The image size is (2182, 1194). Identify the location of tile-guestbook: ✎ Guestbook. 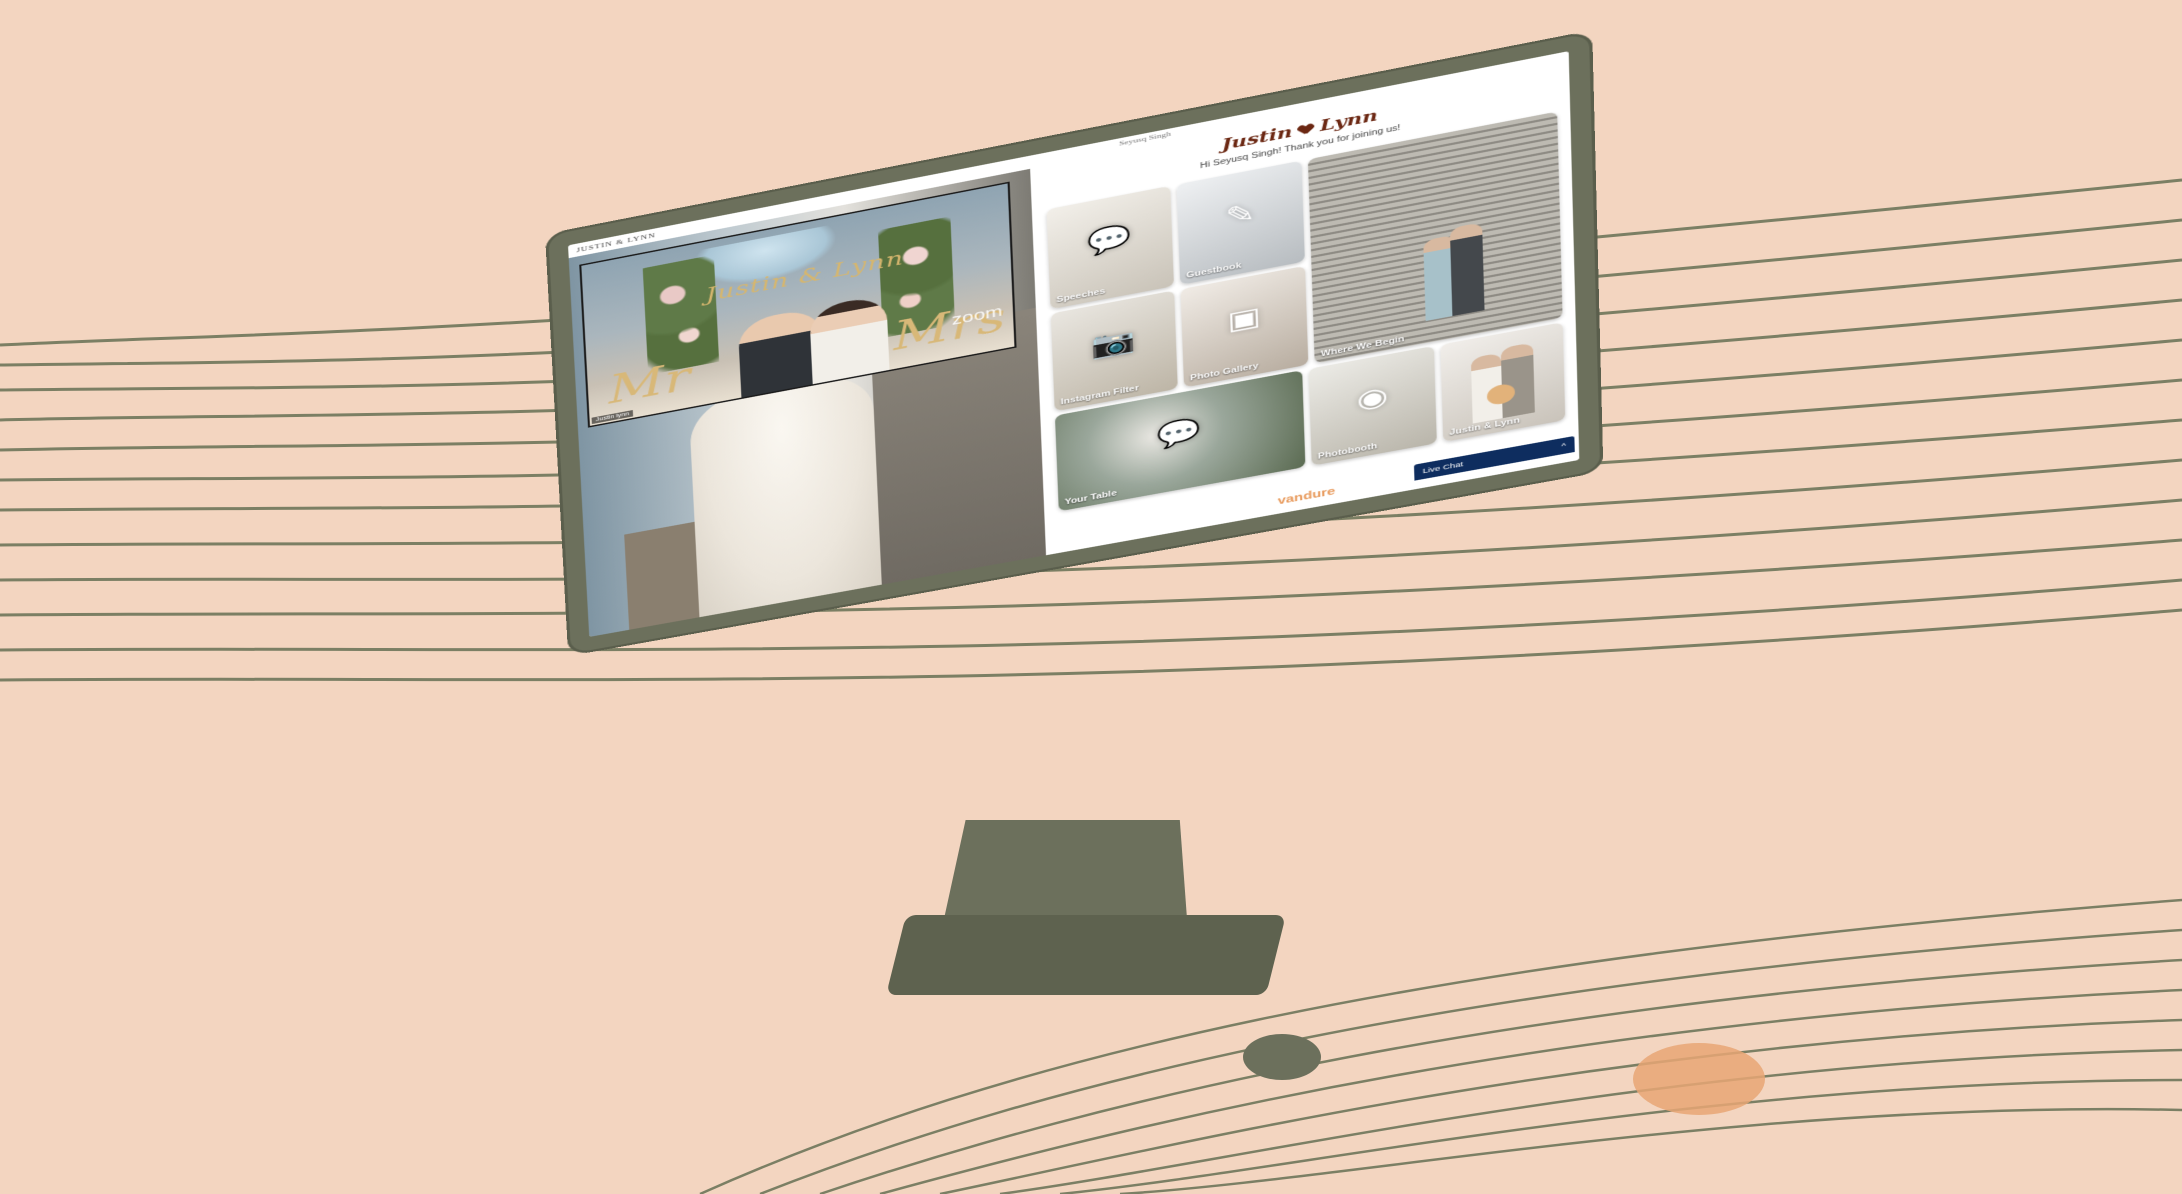
(1240, 222).